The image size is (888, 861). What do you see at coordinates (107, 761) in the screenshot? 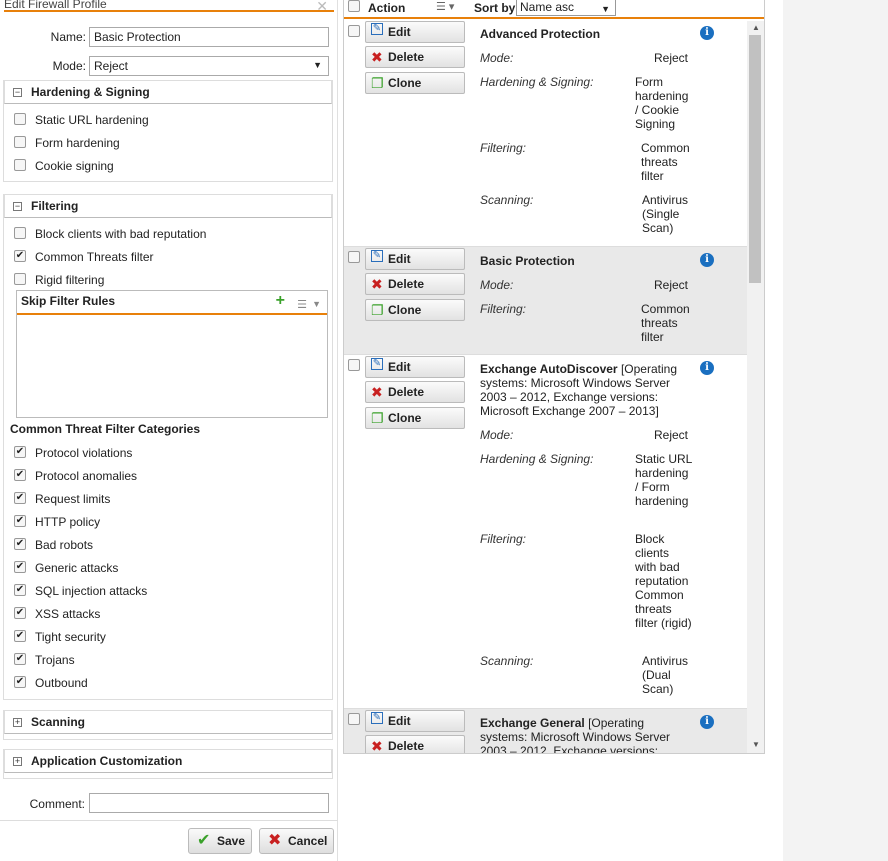
I see `app-customization-title: Application Customization` at bounding box center [107, 761].